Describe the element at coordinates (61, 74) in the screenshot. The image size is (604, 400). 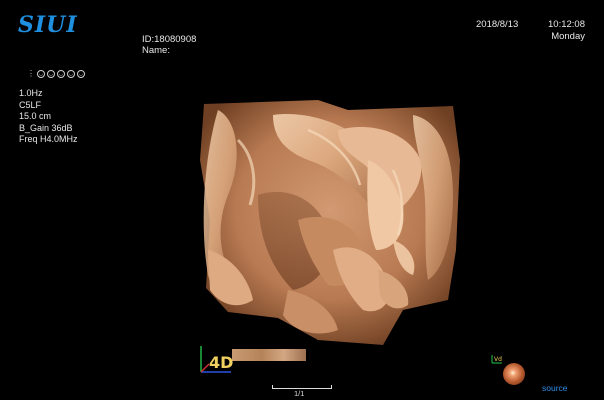
I see `face-3-icon: ◡` at that location.